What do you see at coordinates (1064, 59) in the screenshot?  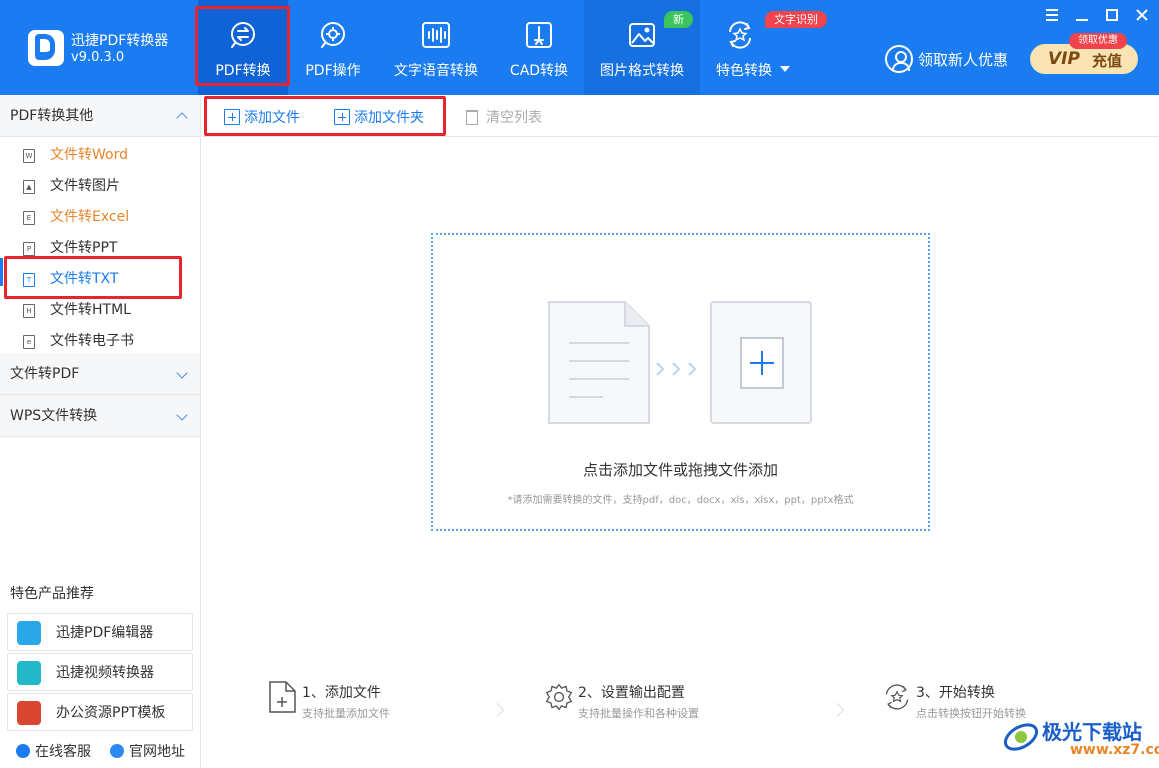 I see `vip-label: VIP` at bounding box center [1064, 59].